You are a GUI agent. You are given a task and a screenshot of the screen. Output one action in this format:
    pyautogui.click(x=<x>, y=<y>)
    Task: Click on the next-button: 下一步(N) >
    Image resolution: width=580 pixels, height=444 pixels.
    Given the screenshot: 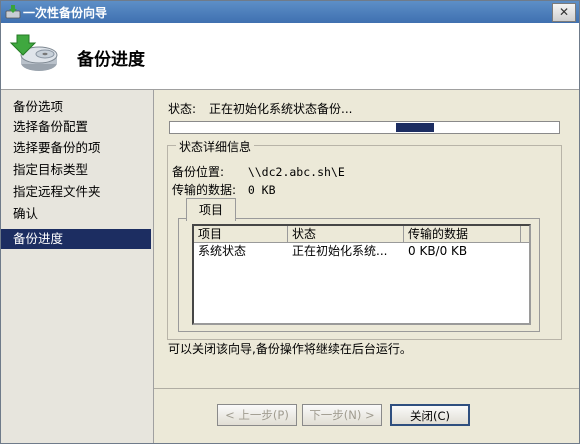 What is the action you would take?
    pyautogui.click(x=342, y=415)
    